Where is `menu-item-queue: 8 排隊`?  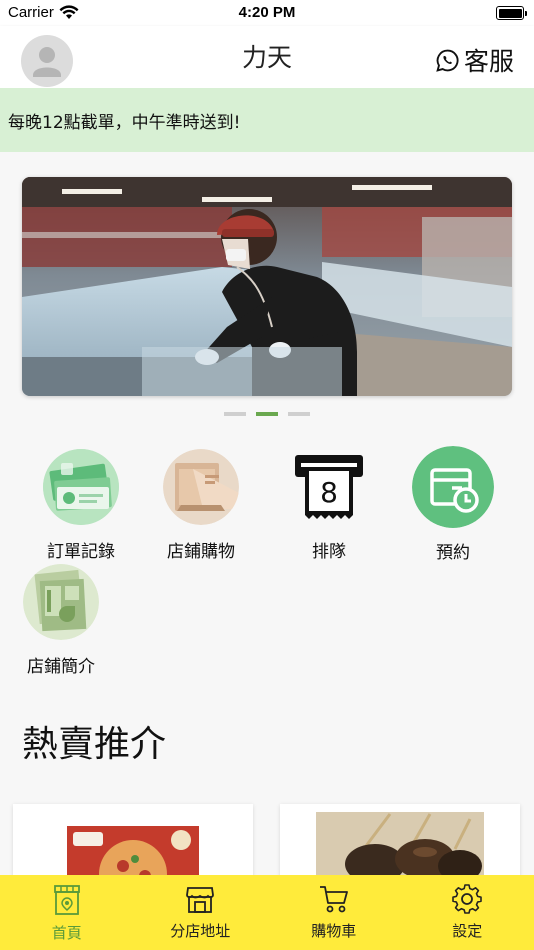
menu-item-queue: 8 排隊 is located at coordinates (329, 505).